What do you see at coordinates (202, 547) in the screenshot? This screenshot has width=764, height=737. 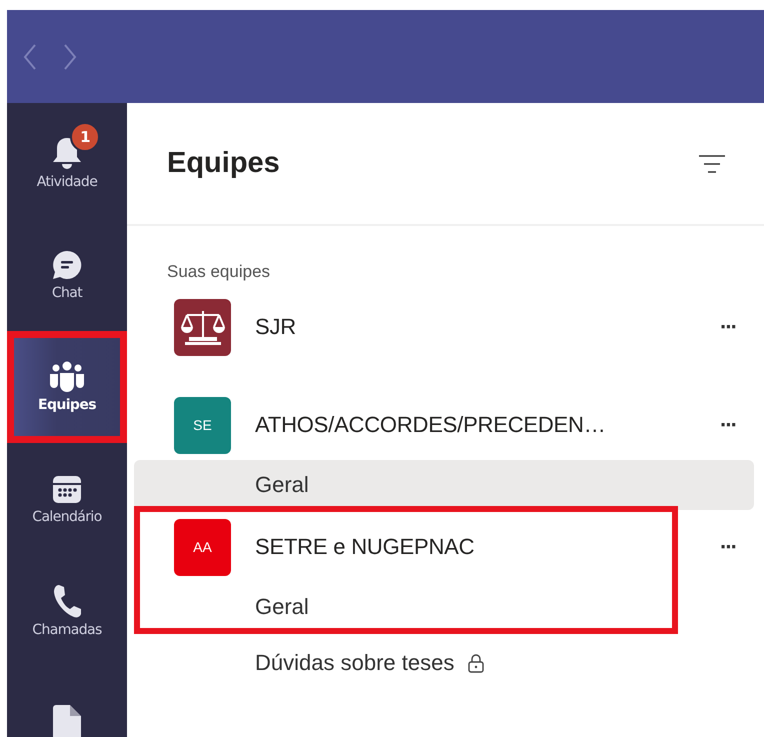 I see `team-avatar: AA` at bounding box center [202, 547].